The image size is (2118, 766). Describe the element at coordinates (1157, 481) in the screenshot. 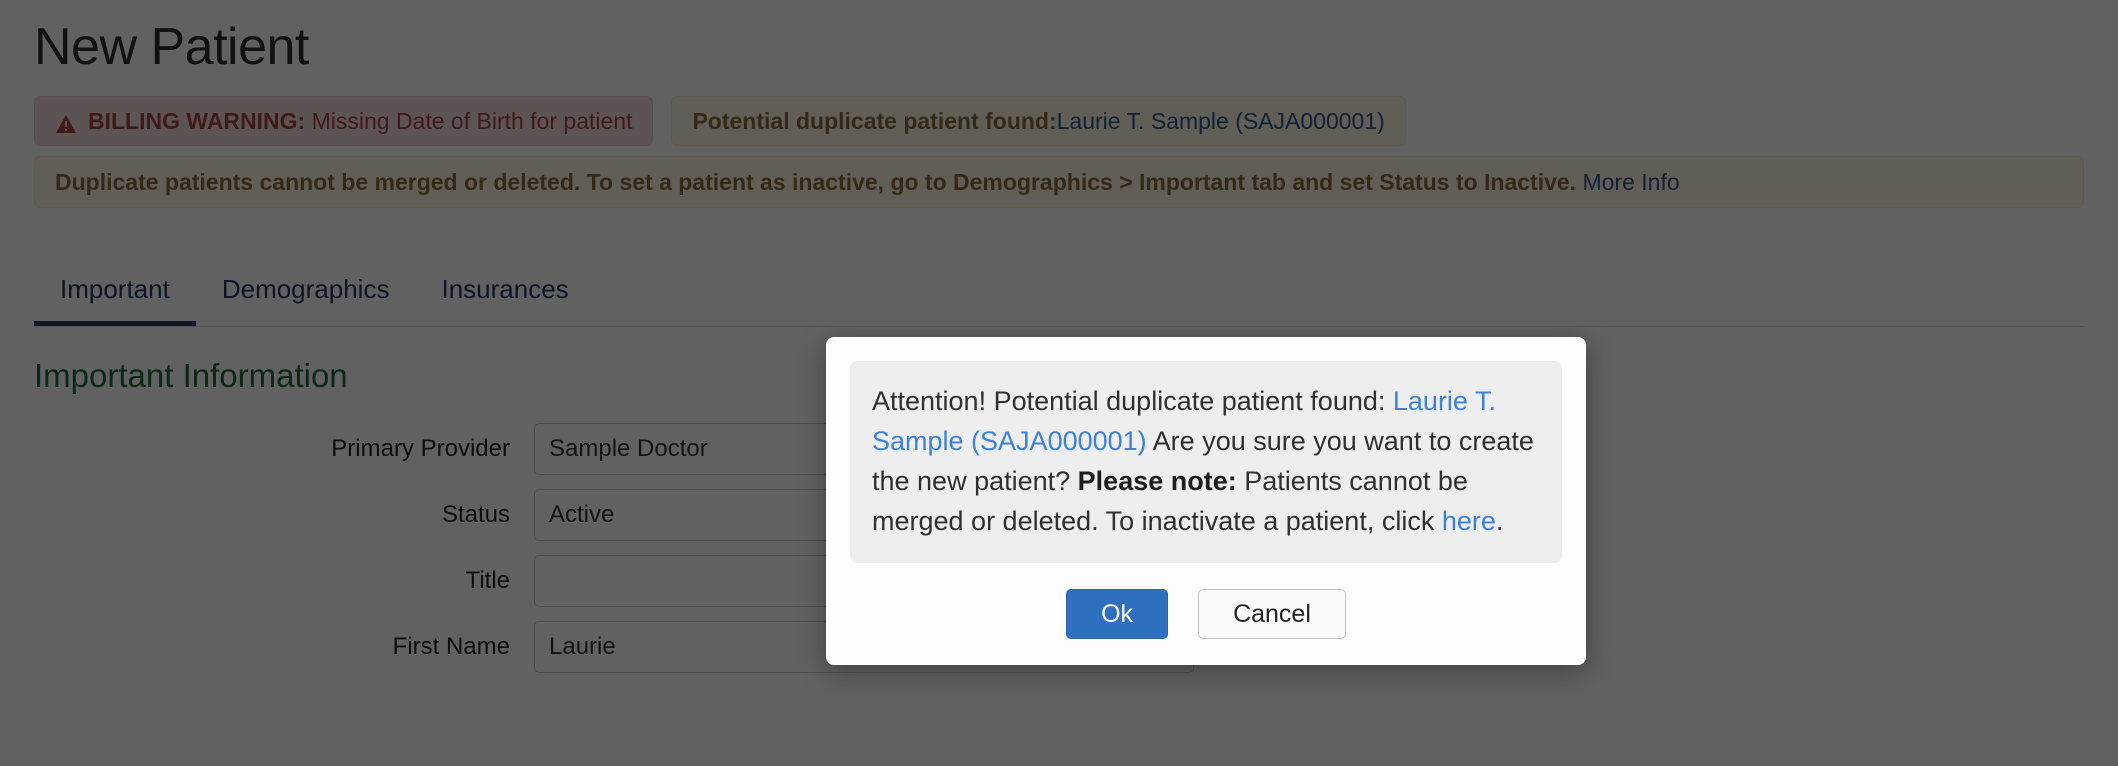

I see `dialog-note-label: Please note:` at that location.